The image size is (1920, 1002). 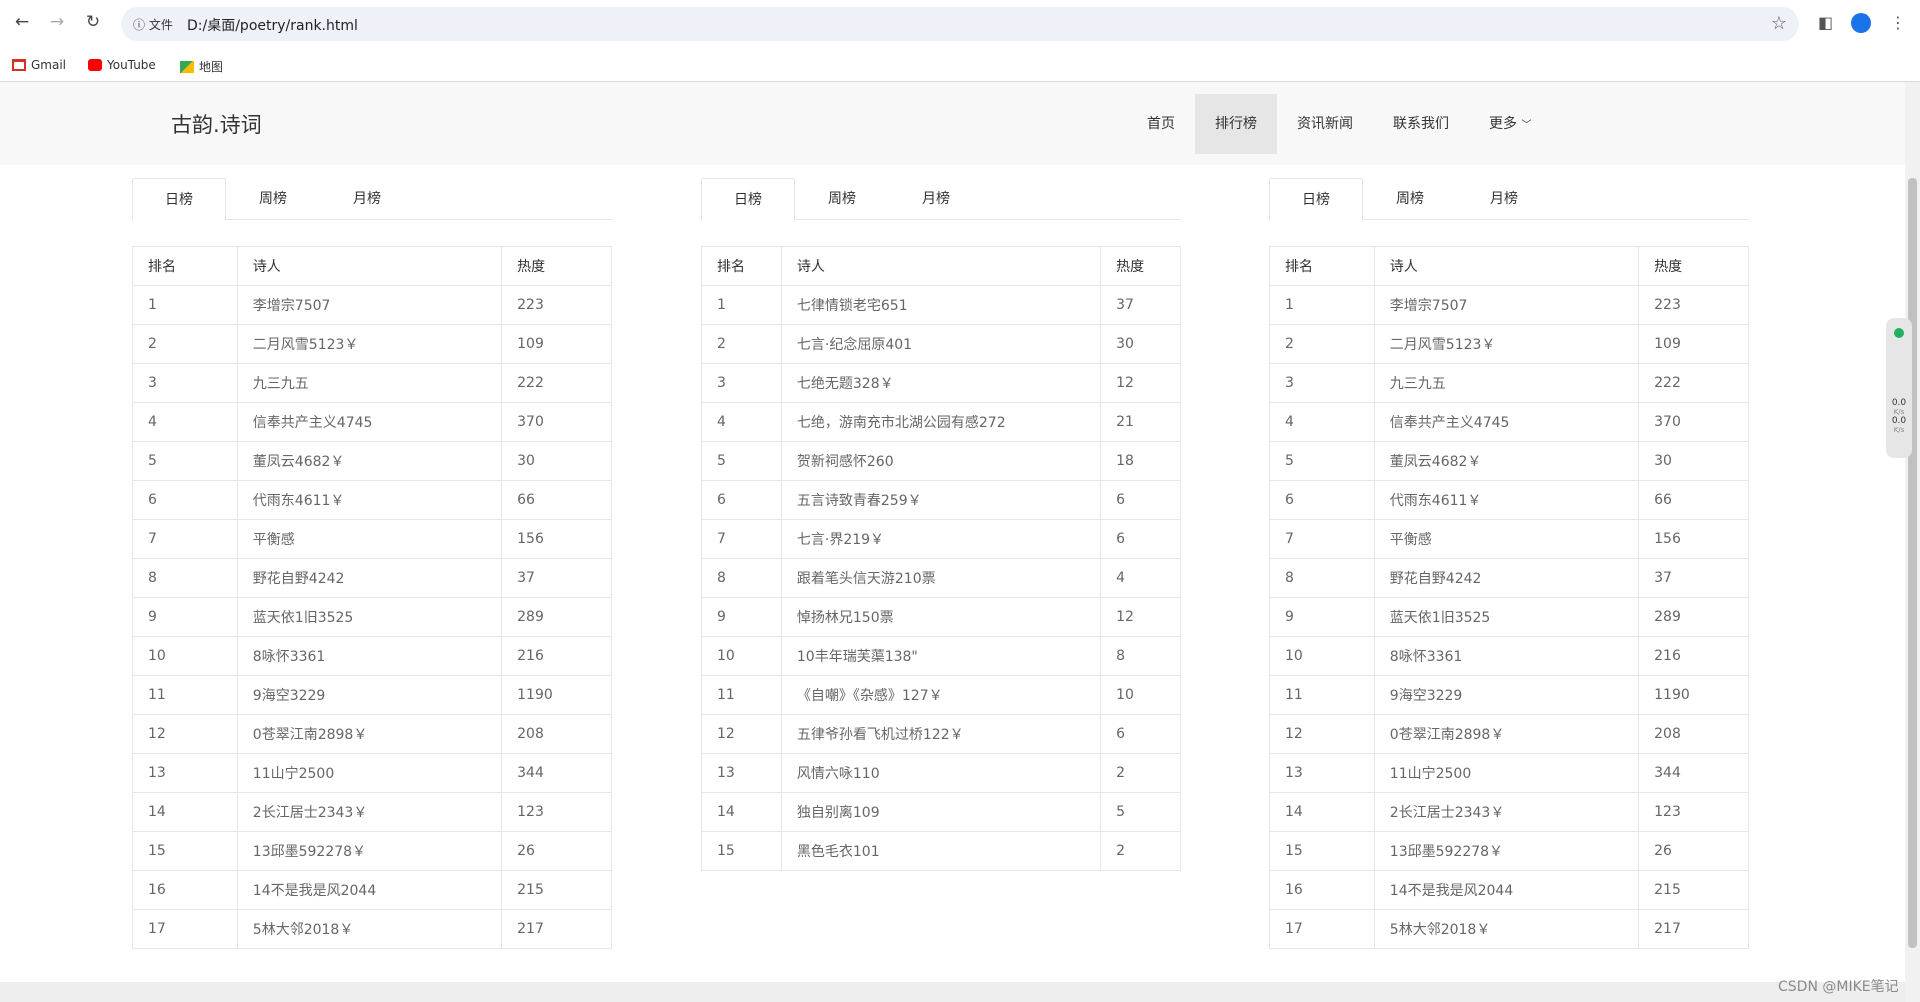 What do you see at coordinates (1693, 500) in the screenshot?
I see `heat-cell: 66` at bounding box center [1693, 500].